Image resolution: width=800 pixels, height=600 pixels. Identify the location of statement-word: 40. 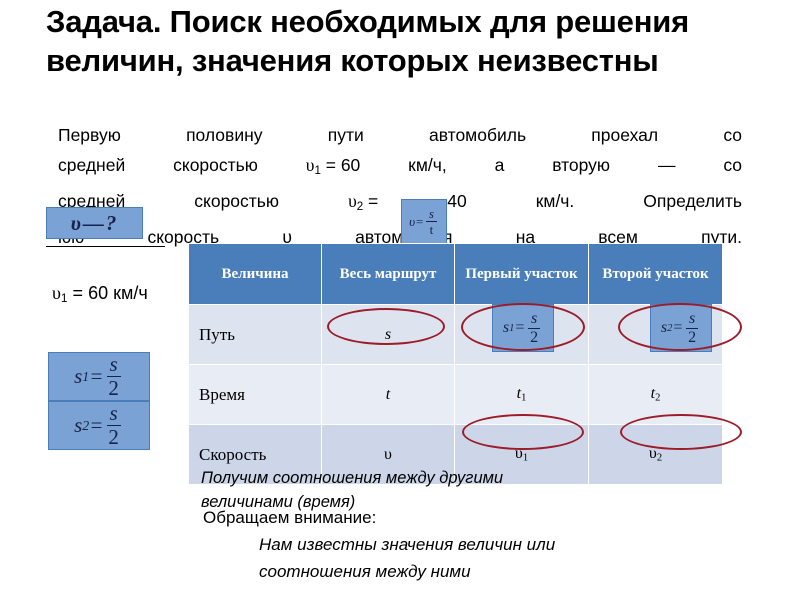
(457, 200).